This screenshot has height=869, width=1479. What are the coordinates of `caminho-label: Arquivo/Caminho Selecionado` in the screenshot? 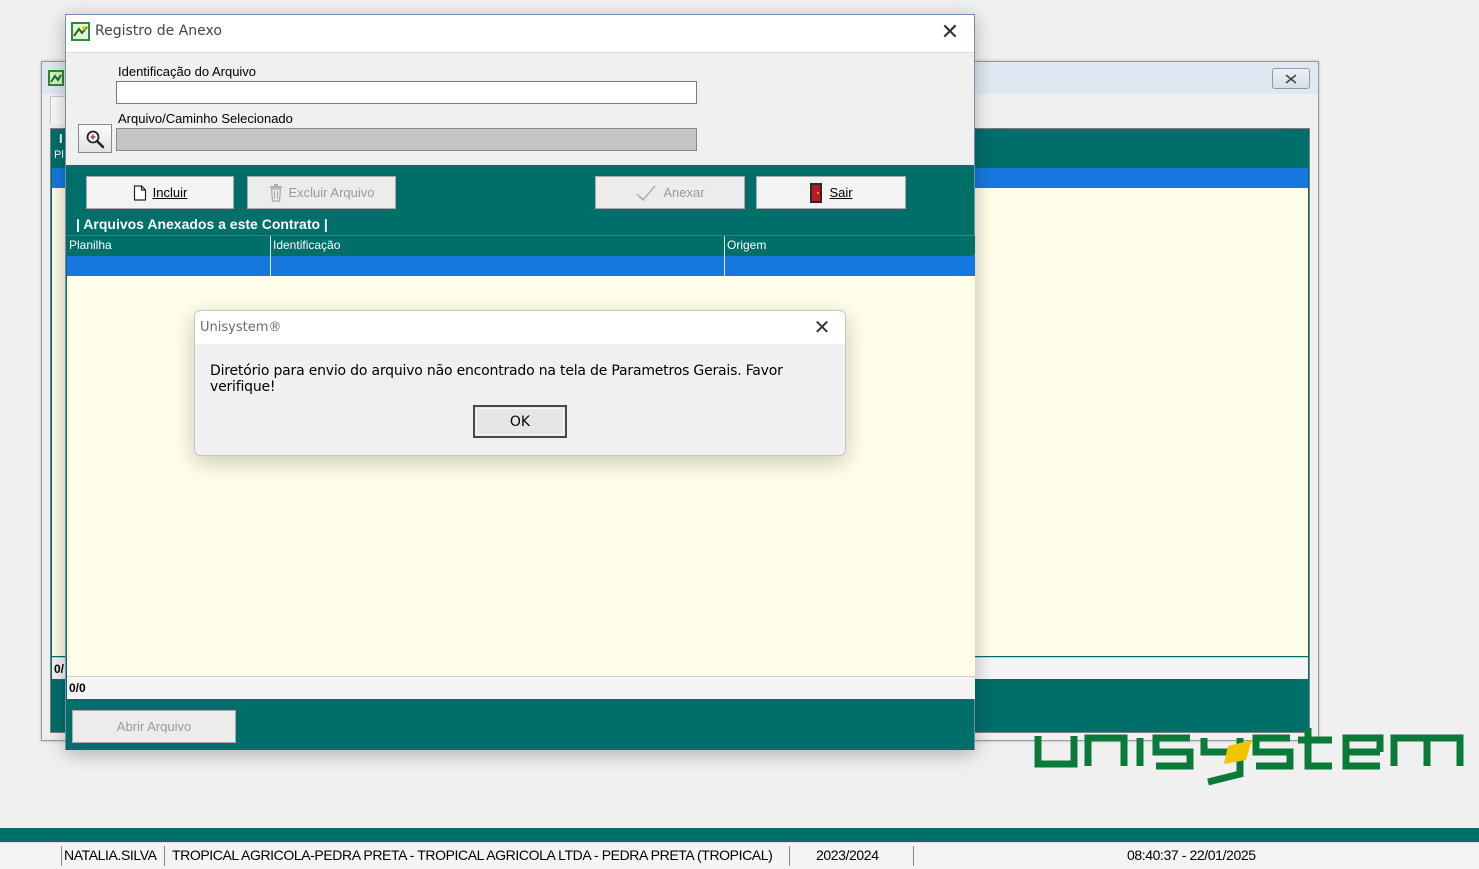 It's located at (205, 118).